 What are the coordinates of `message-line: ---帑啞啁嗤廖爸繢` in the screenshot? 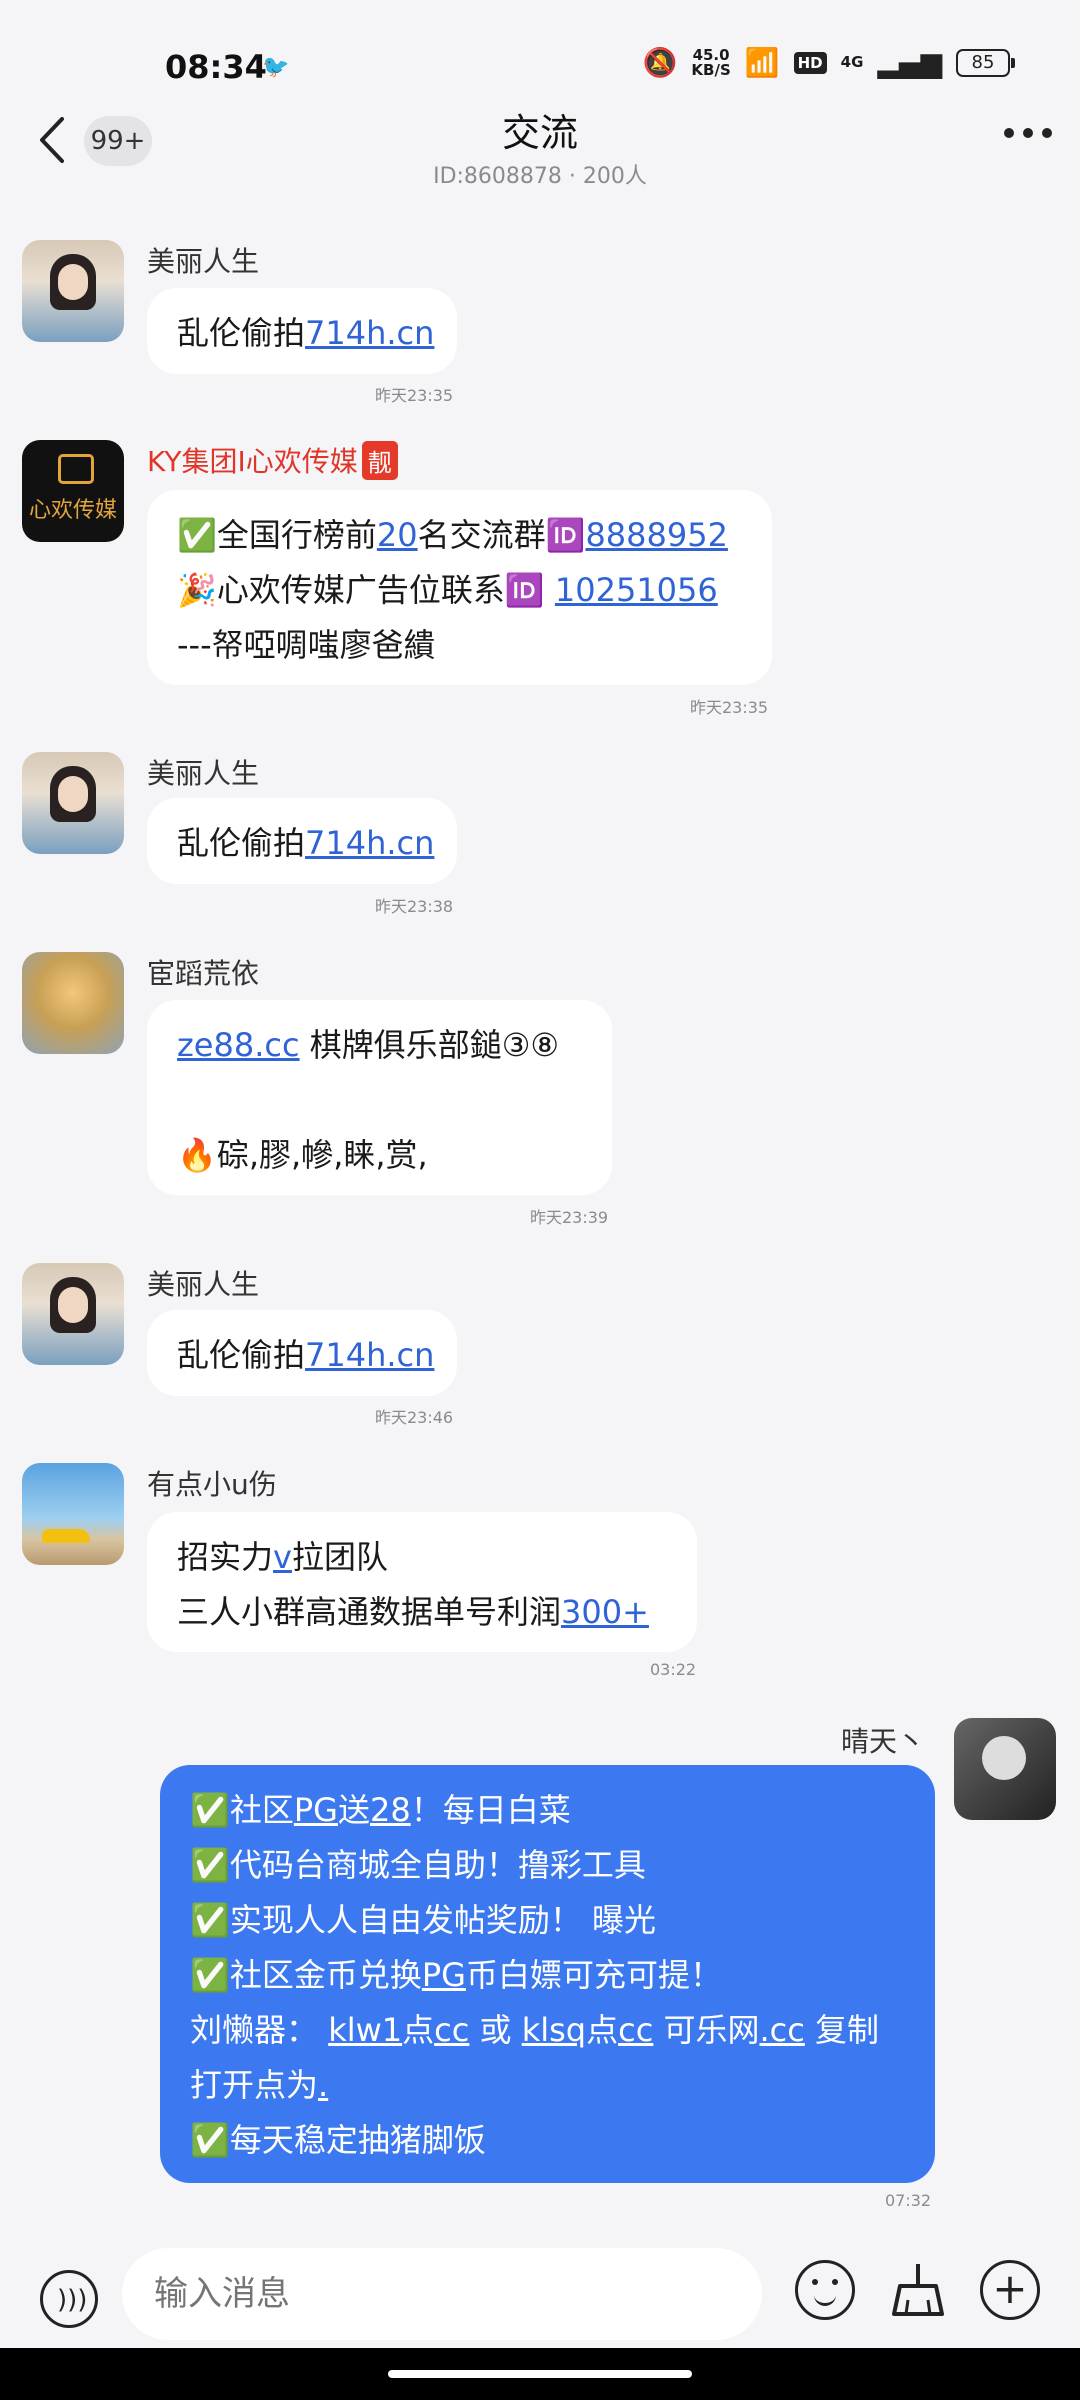 It's located at (459, 645).